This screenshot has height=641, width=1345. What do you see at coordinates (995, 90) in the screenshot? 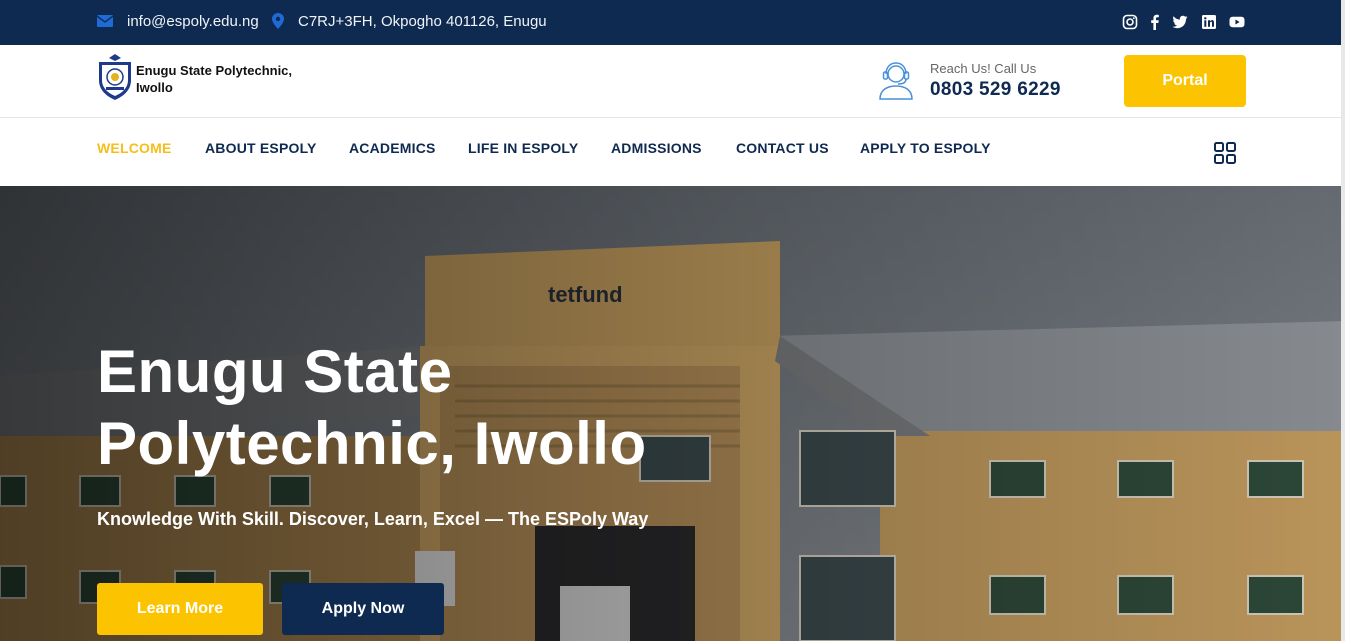
I see `phone-number: 0803 529 6229` at bounding box center [995, 90].